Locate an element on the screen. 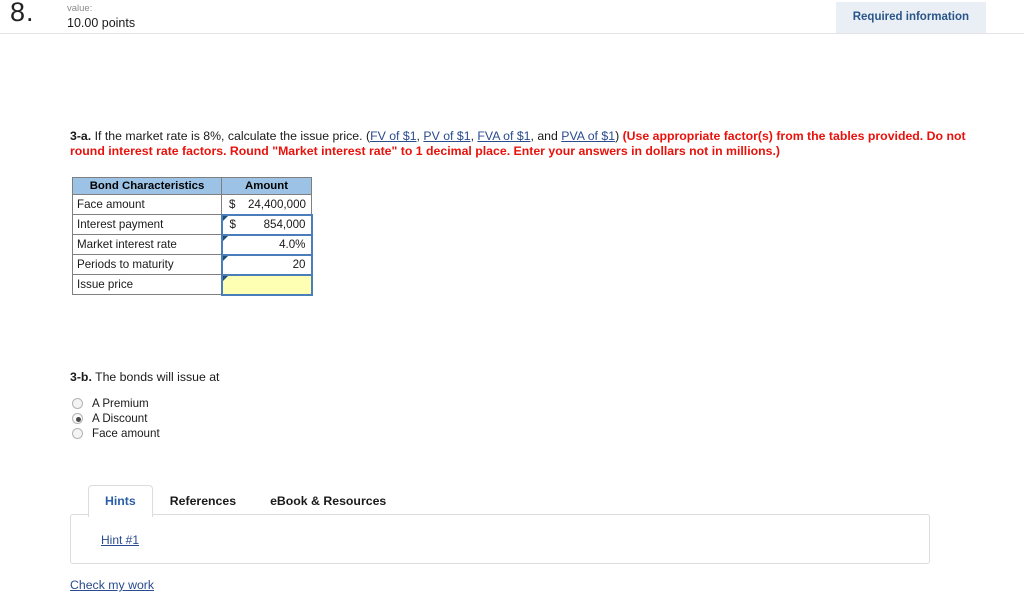  question-3b-label: 3-b. is located at coordinates (81, 377).